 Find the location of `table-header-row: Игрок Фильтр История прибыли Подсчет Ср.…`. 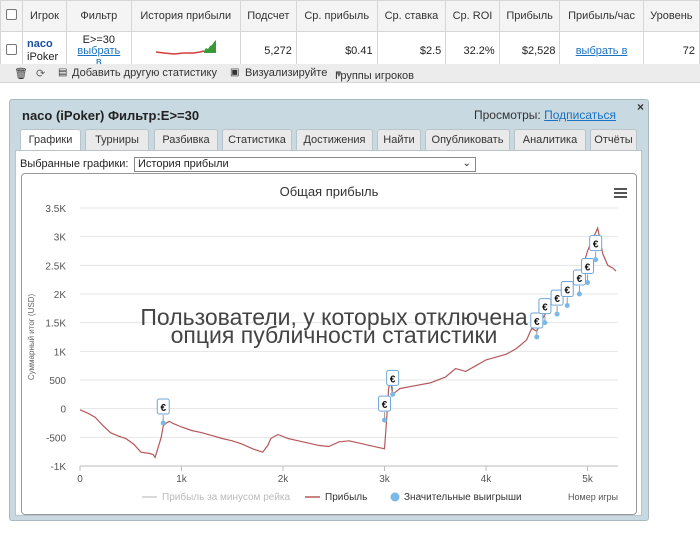

table-header-row: Игрок Фильтр История прибыли Подсчет Ср.… is located at coordinates (350, 16).